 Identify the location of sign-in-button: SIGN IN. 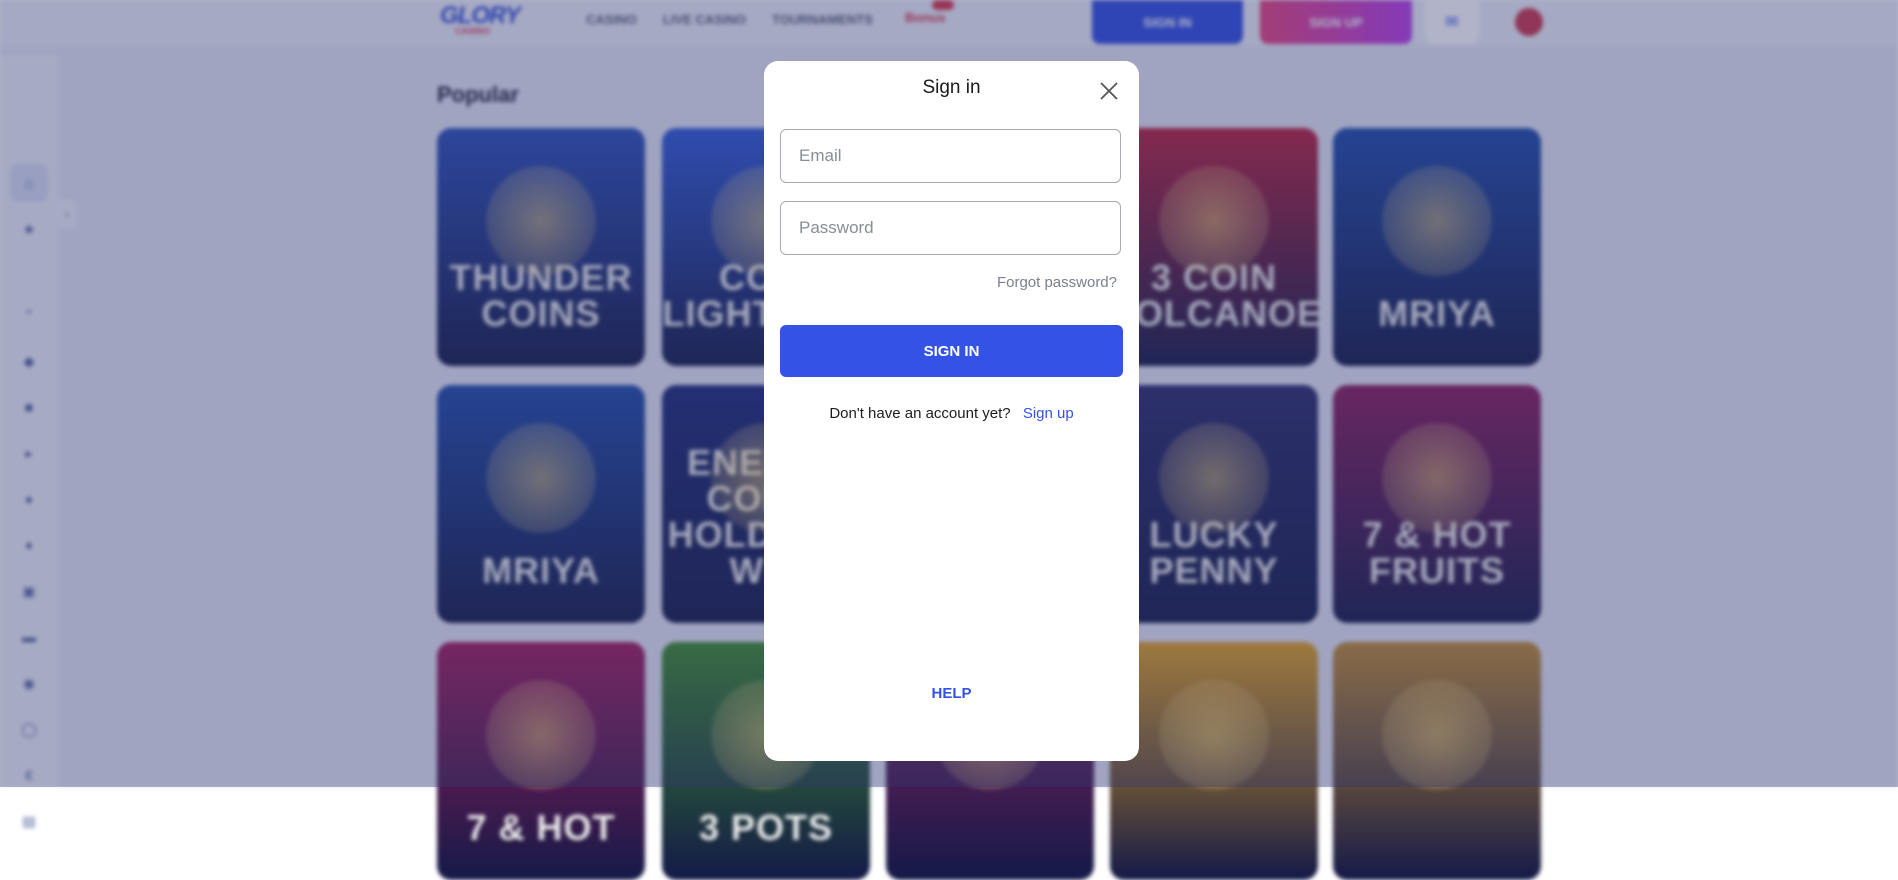
(951, 351).